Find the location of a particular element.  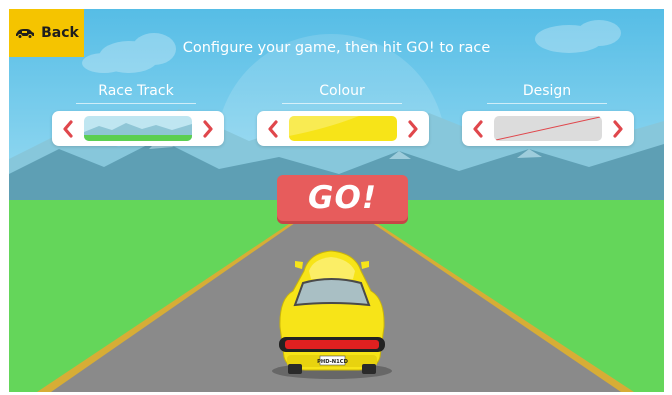

back-label: Back is located at coordinates (60, 33).